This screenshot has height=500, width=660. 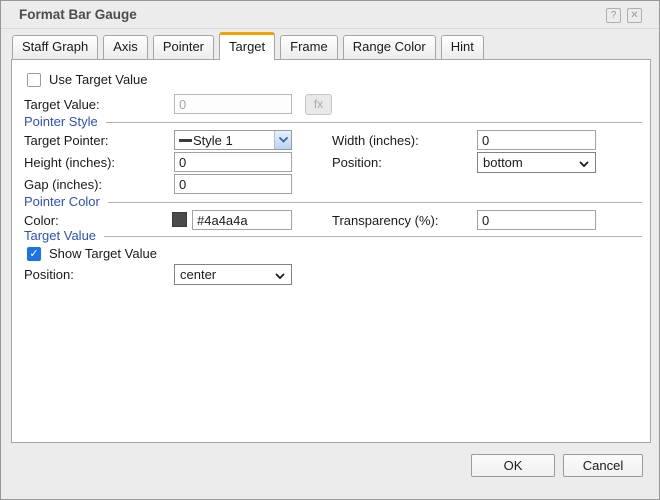 What do you see at coordinates (125, 47) in the screenshot?
I see `tab-axis: Axis` at bounding box center [125, 47].